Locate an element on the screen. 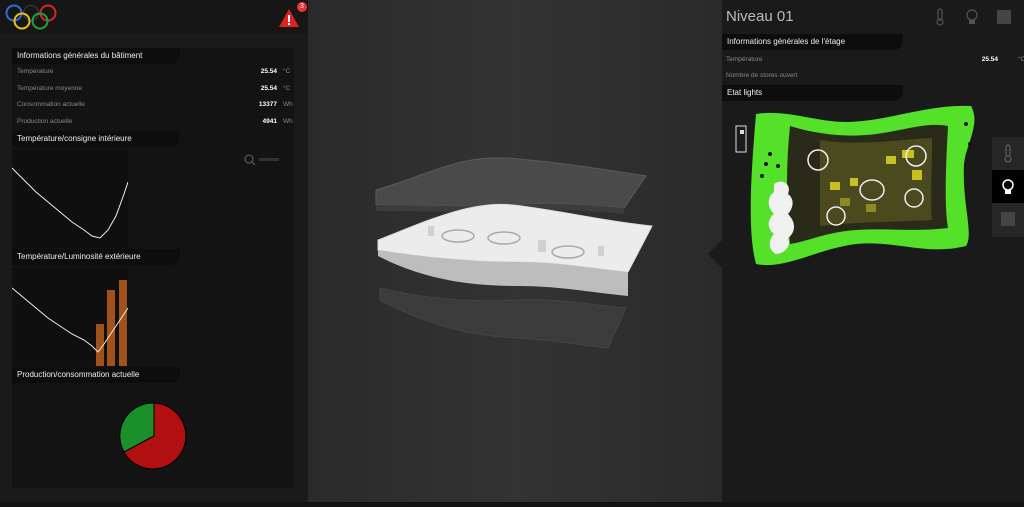 The image size is (1024, 507). temp-setpoint-line is located at coordinates (70, 203).